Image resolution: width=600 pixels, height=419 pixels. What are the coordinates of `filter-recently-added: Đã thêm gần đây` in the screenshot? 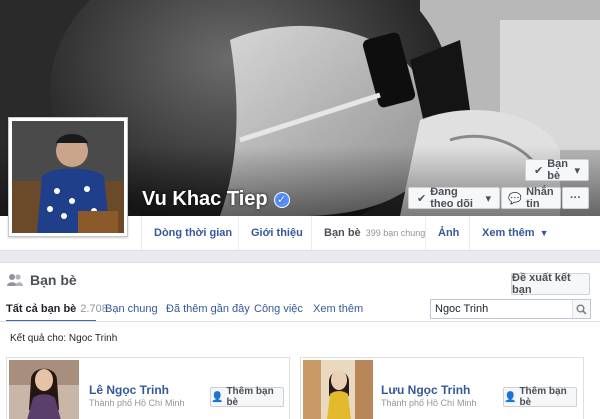 It's located at (208, 309).